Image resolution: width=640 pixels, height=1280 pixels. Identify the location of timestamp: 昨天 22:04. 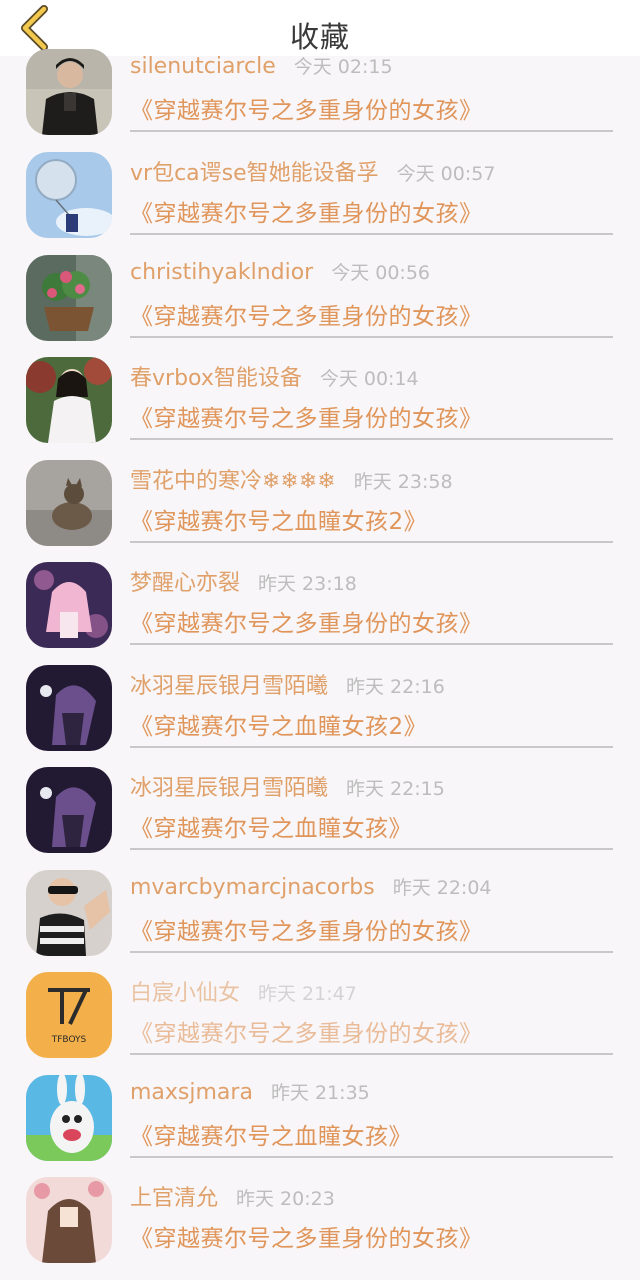
(442, 888).